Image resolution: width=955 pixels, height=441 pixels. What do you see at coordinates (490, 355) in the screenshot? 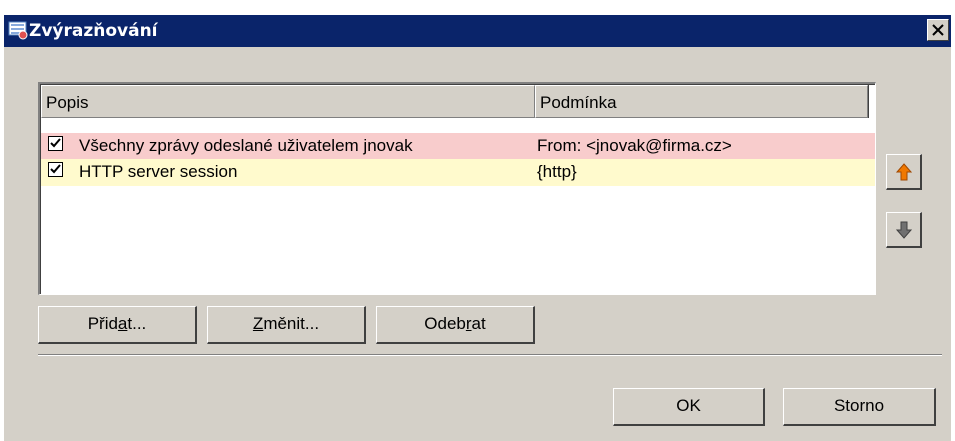
I see `divider` at bounding box center [490, 355].